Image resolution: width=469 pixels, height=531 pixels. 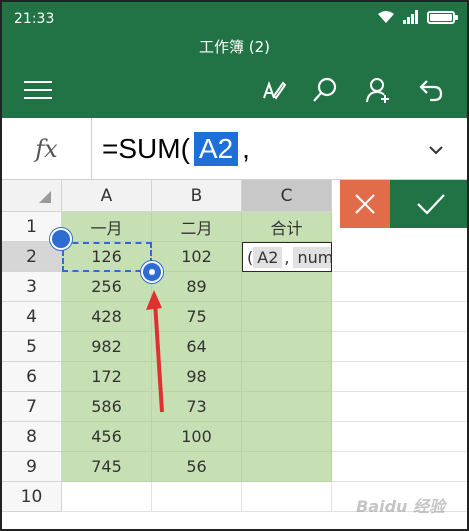 I want to click on cell-a8: 456, so click(x=107, y=437).